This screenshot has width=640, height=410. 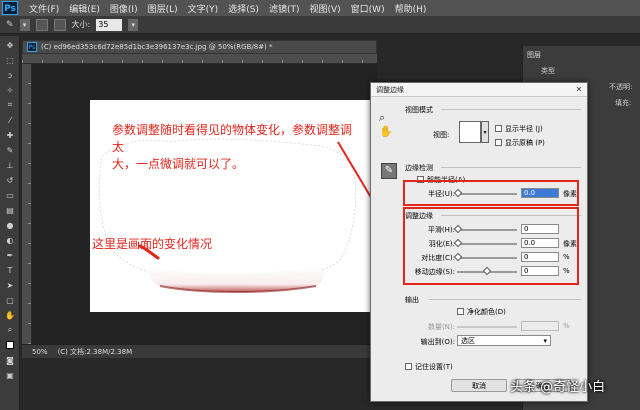 What do you see at coordinates (199, 351) in the screenshot?
I see `status-bar: 50% (C) 文档:2.38M/2.38M` at bounding box center [199, 351].